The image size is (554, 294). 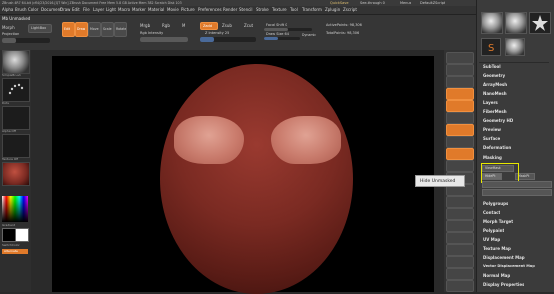 I want to click on menu-light: Light, so click(x=111, y=9).